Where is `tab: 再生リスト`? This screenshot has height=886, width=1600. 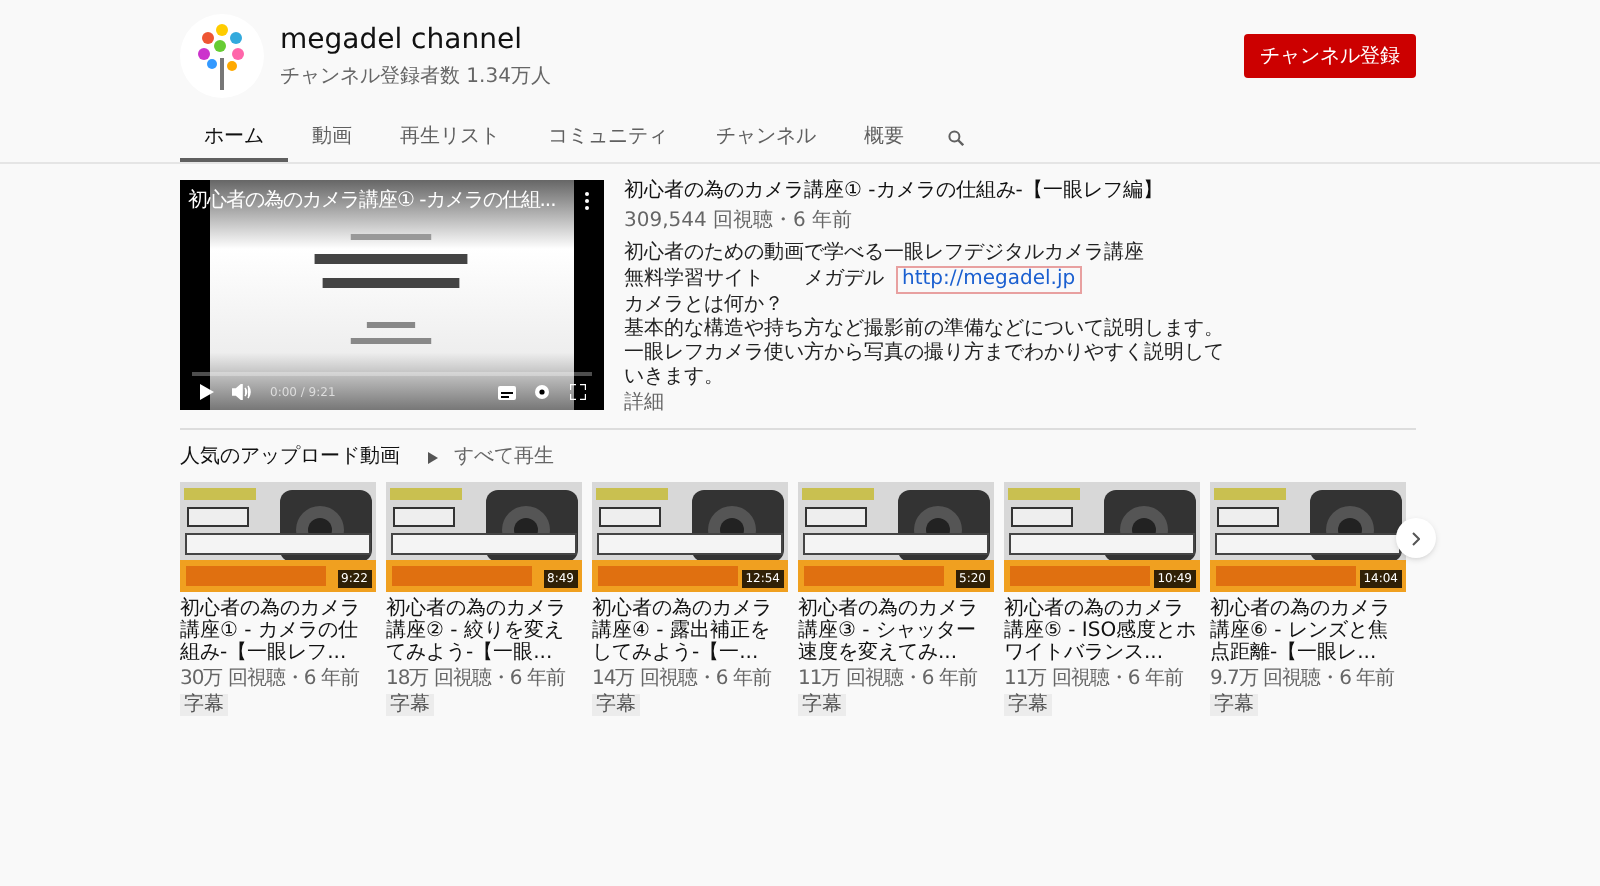
tab: 再生リスト is located at coordinates (450, 138).